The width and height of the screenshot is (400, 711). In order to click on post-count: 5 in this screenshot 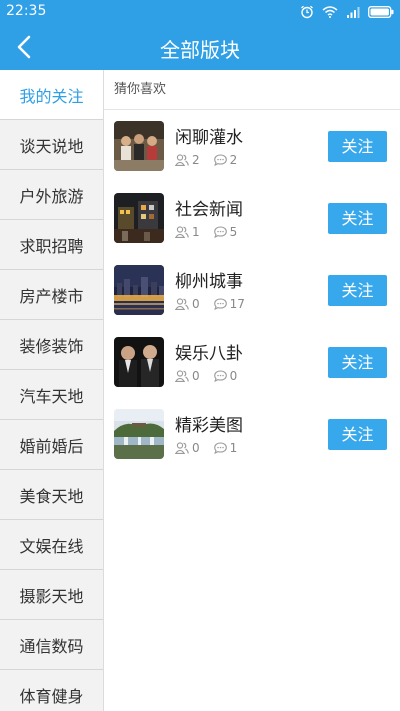, I will do `click(225, 232)`.